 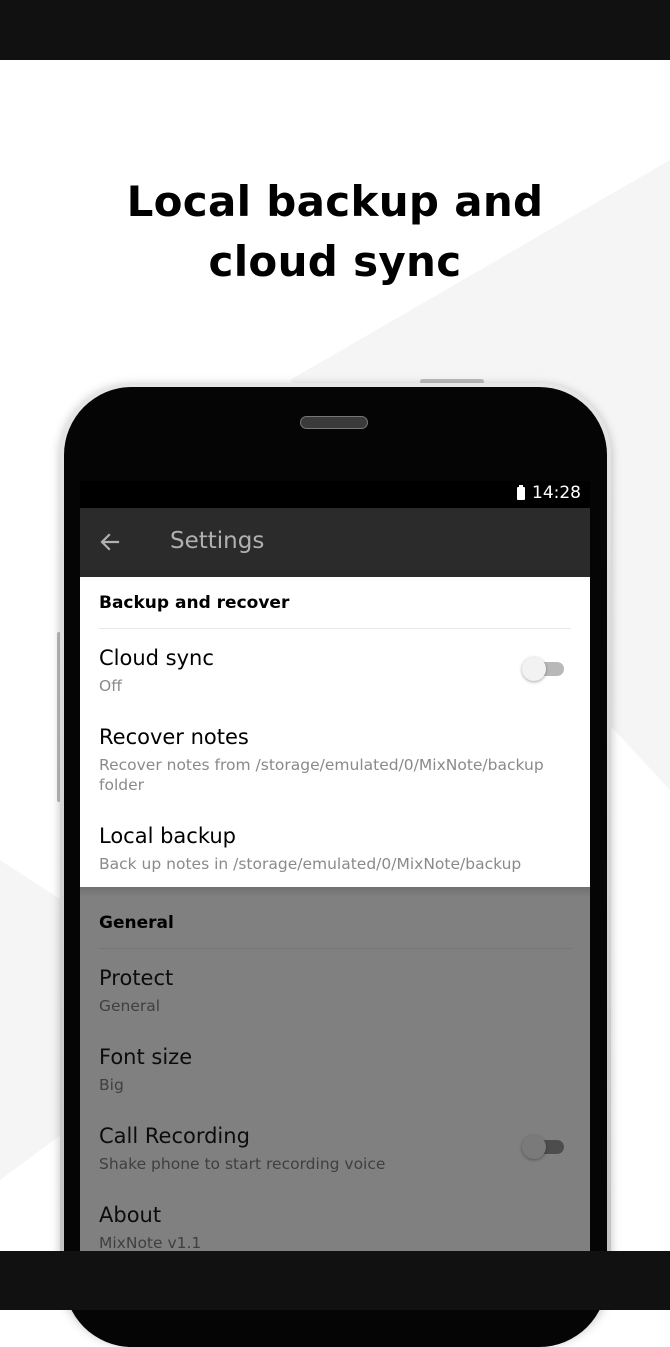 I want to click on pref-title: Call Recording, so click(x=174, y=1136).